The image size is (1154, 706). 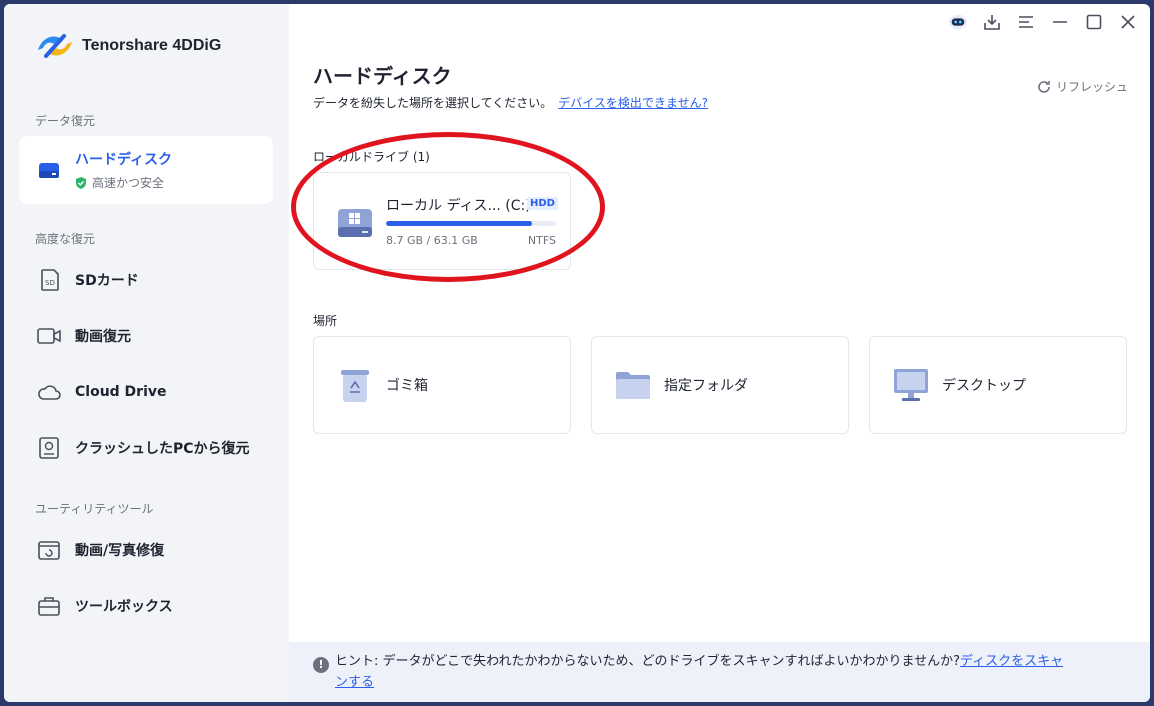 What do you see at coordinates (442, 385) in the screenshot?
I see `location-card-recycle-bin: ゴミ箱` at bounding box center [442, 385].